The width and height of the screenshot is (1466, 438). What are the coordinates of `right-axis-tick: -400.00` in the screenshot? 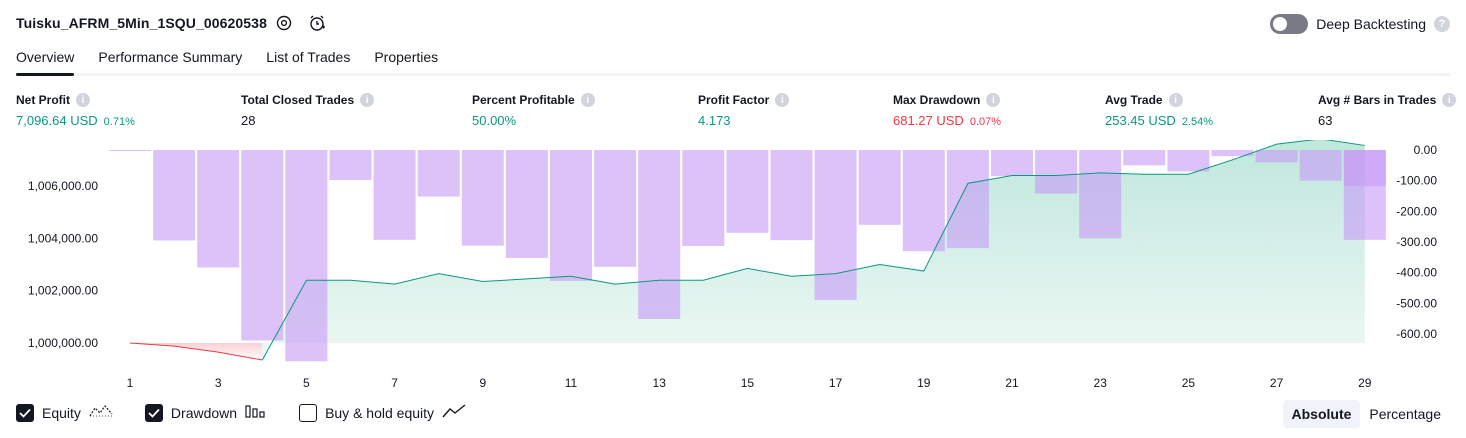 It's located at (1416, 273).